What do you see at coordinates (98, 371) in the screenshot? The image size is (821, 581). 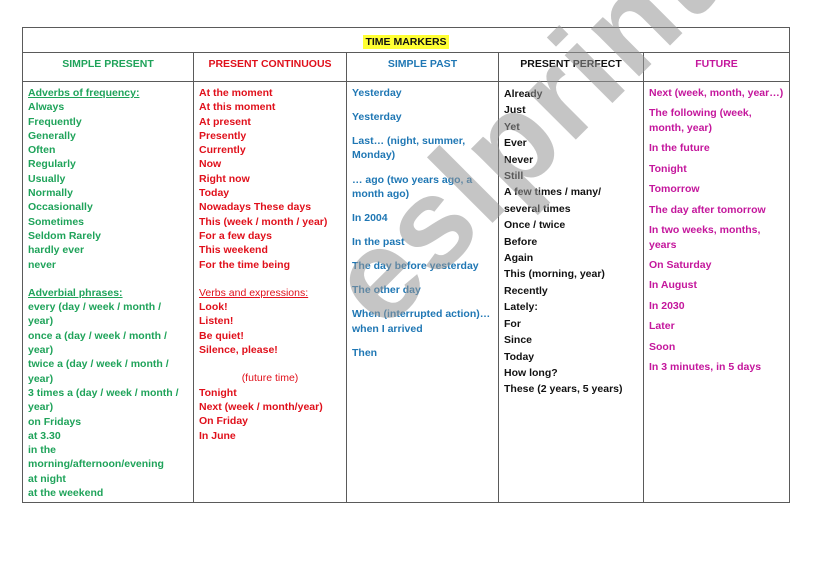 I see `list-item: twice a (day / week / month / year)` at bounding box center [98, 371].